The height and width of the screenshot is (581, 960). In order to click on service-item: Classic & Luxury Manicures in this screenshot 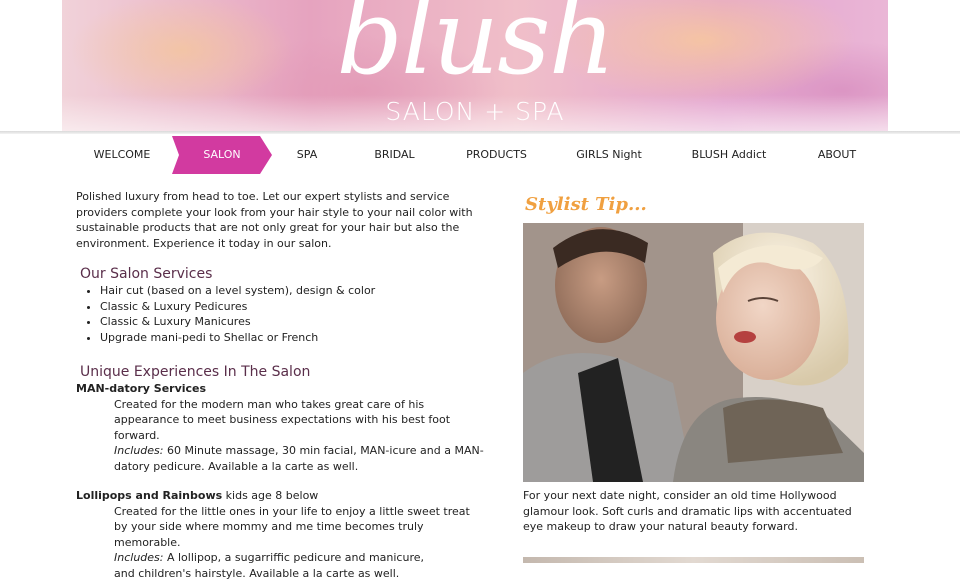, I will do `click(293, 322)`.